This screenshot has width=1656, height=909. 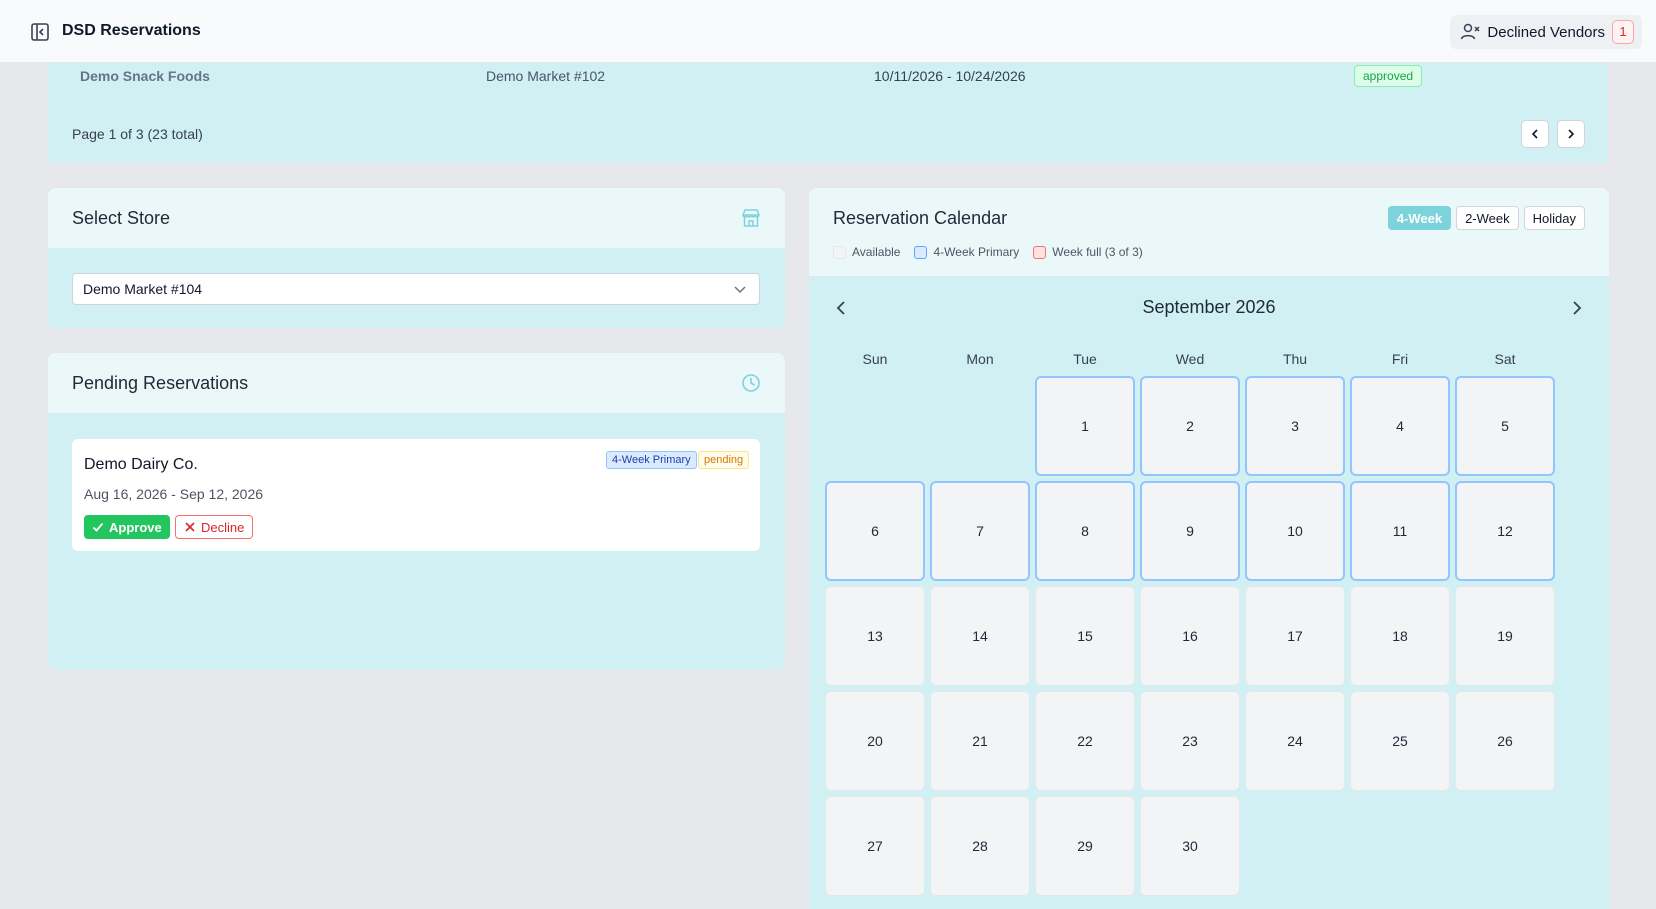 I want to click on calendar-day: 18, so click(x=1400, y=636).